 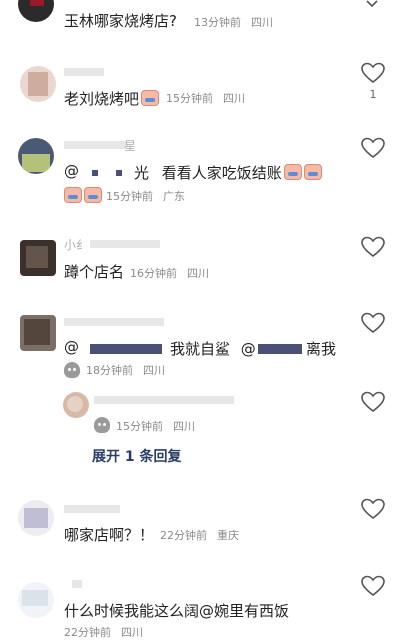 I want to click on comment-text: 蹲个店名, so click(x=94, y=272).